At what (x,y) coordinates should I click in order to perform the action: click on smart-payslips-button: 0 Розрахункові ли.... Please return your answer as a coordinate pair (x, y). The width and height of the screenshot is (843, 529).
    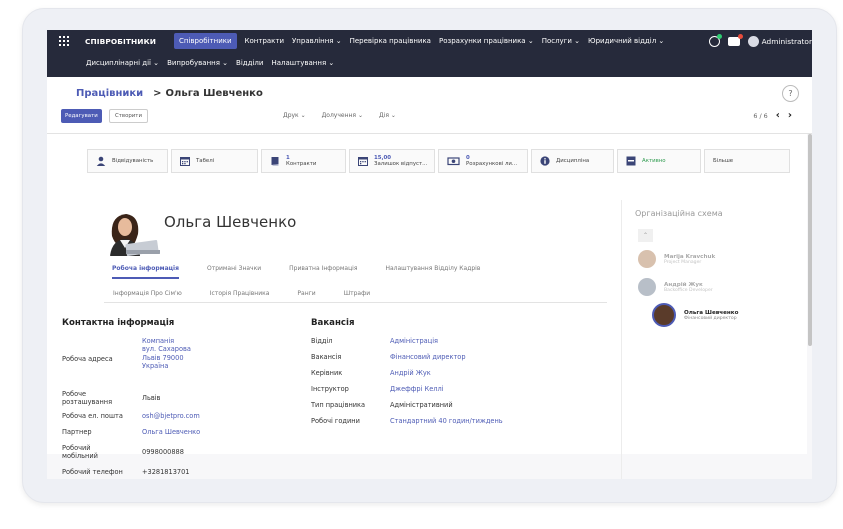
    Looking at the image, I should click on (483, 161).